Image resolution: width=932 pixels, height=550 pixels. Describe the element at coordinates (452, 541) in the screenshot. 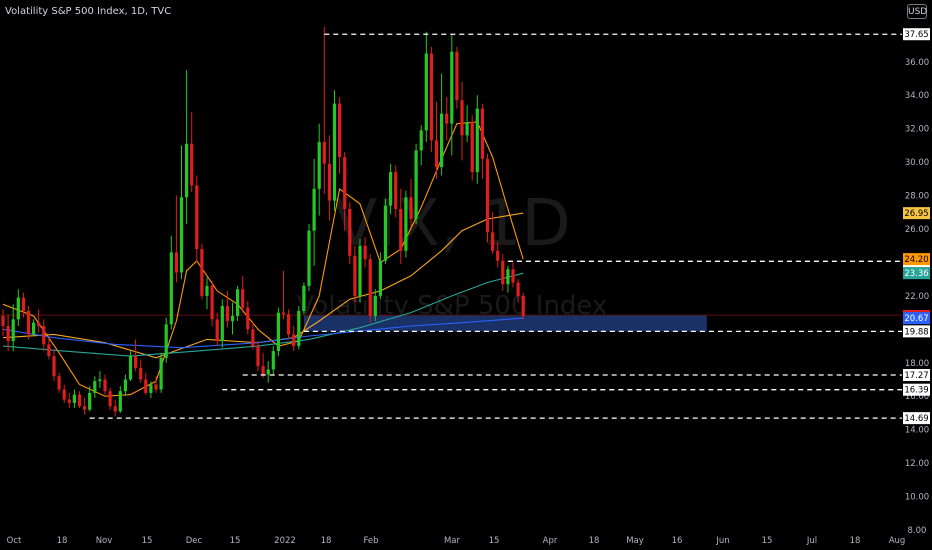

I see `x-tick-label: Mar` at that location.